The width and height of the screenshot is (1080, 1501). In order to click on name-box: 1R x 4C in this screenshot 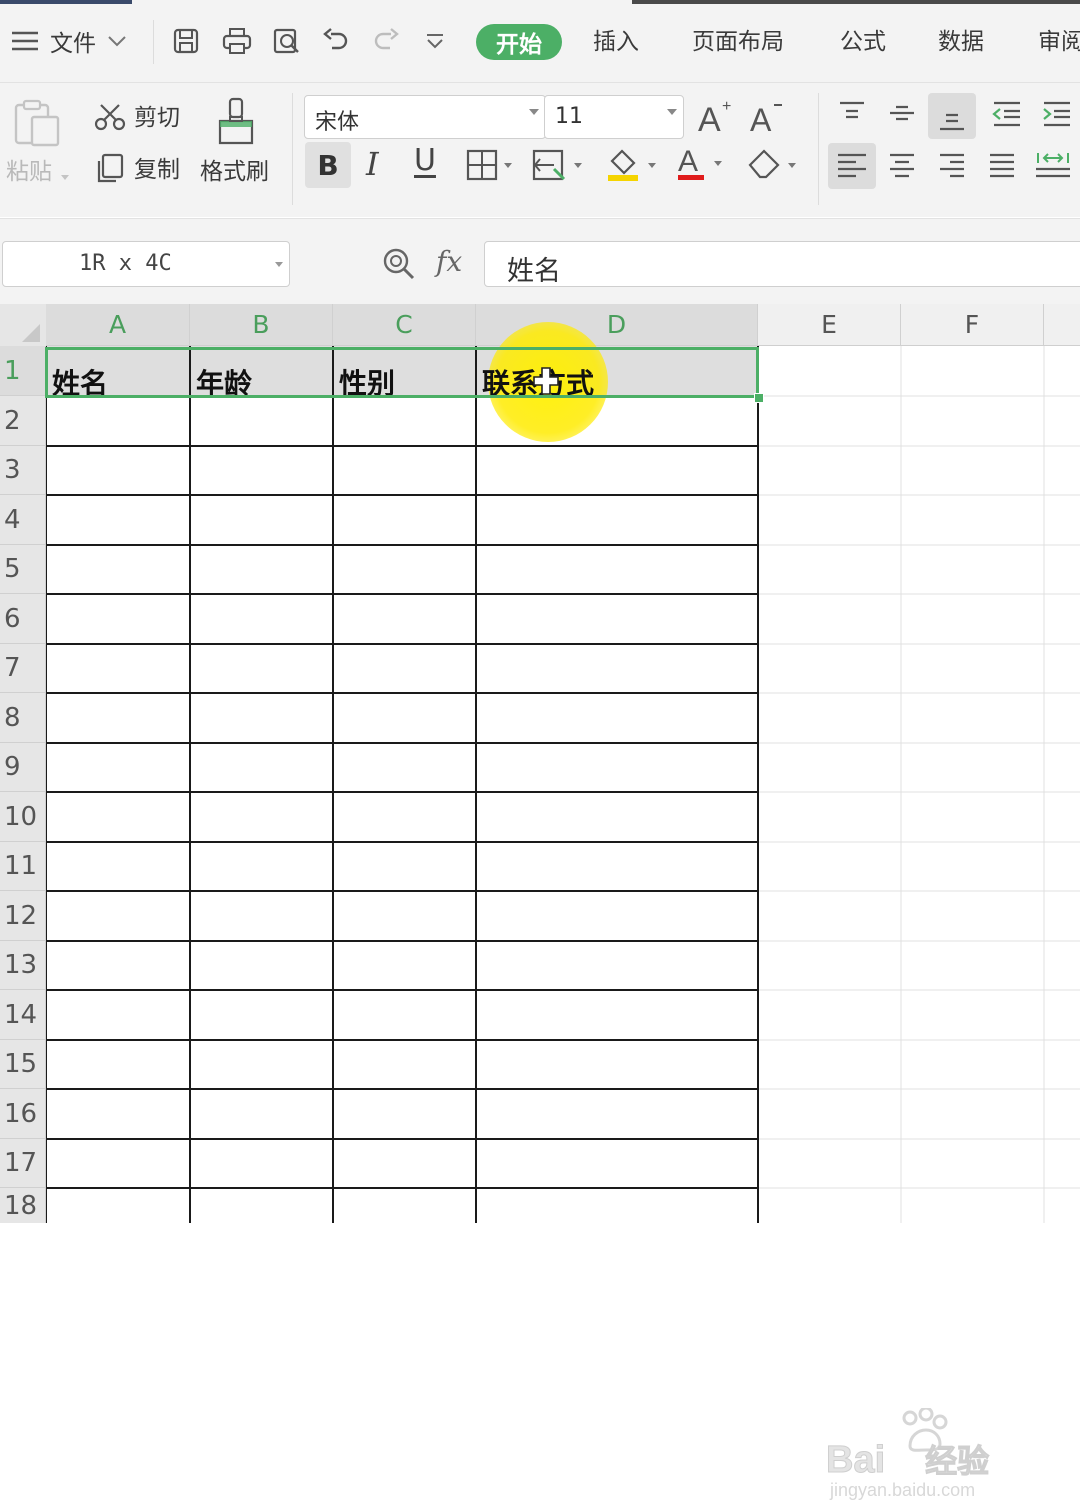, I will do `click(146, 264)`.